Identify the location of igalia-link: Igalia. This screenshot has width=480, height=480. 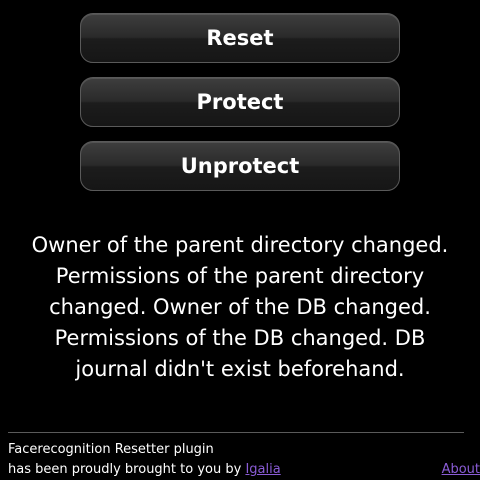
(262, 469).